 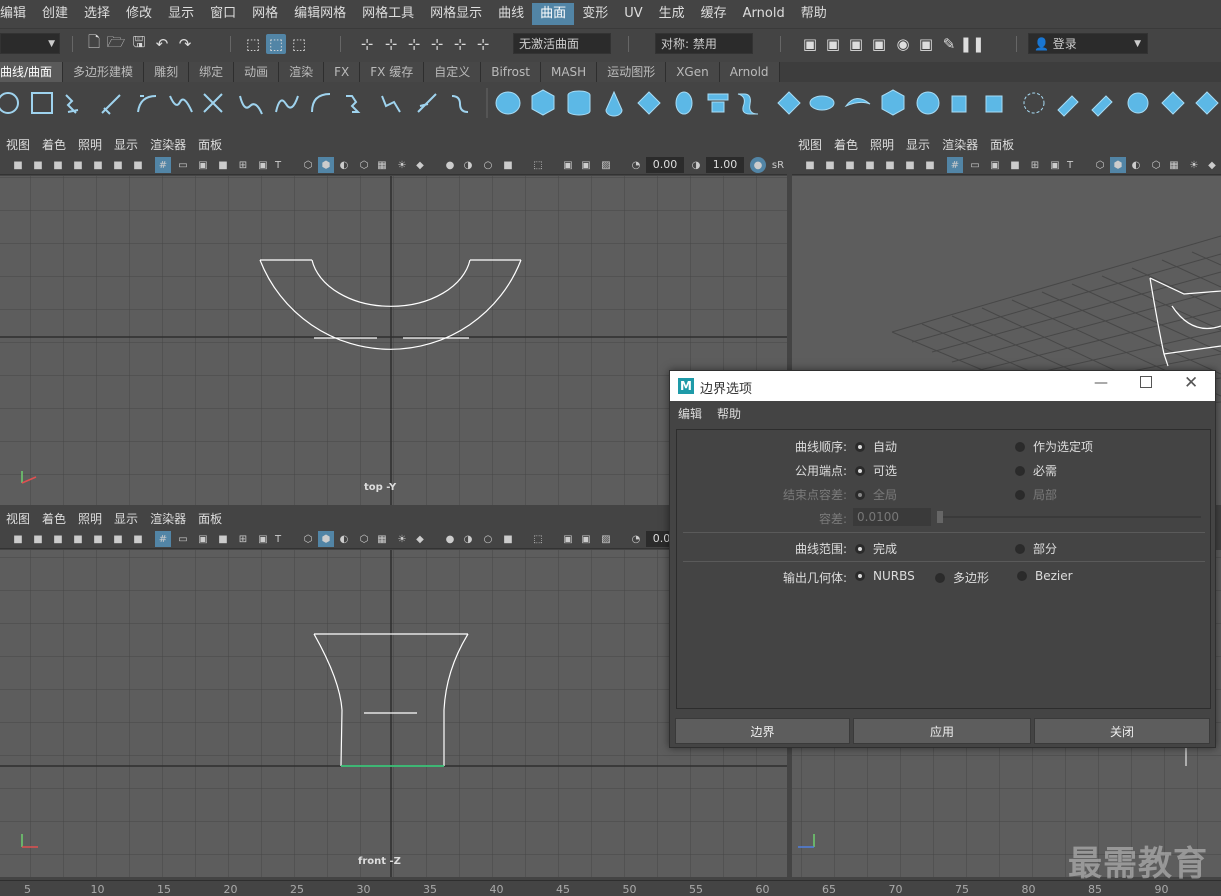 What do you see at coordinates (538, 165) in the screenshot?
I see `isolate-select-icon: ⬚` at bounding box center [538, 165].